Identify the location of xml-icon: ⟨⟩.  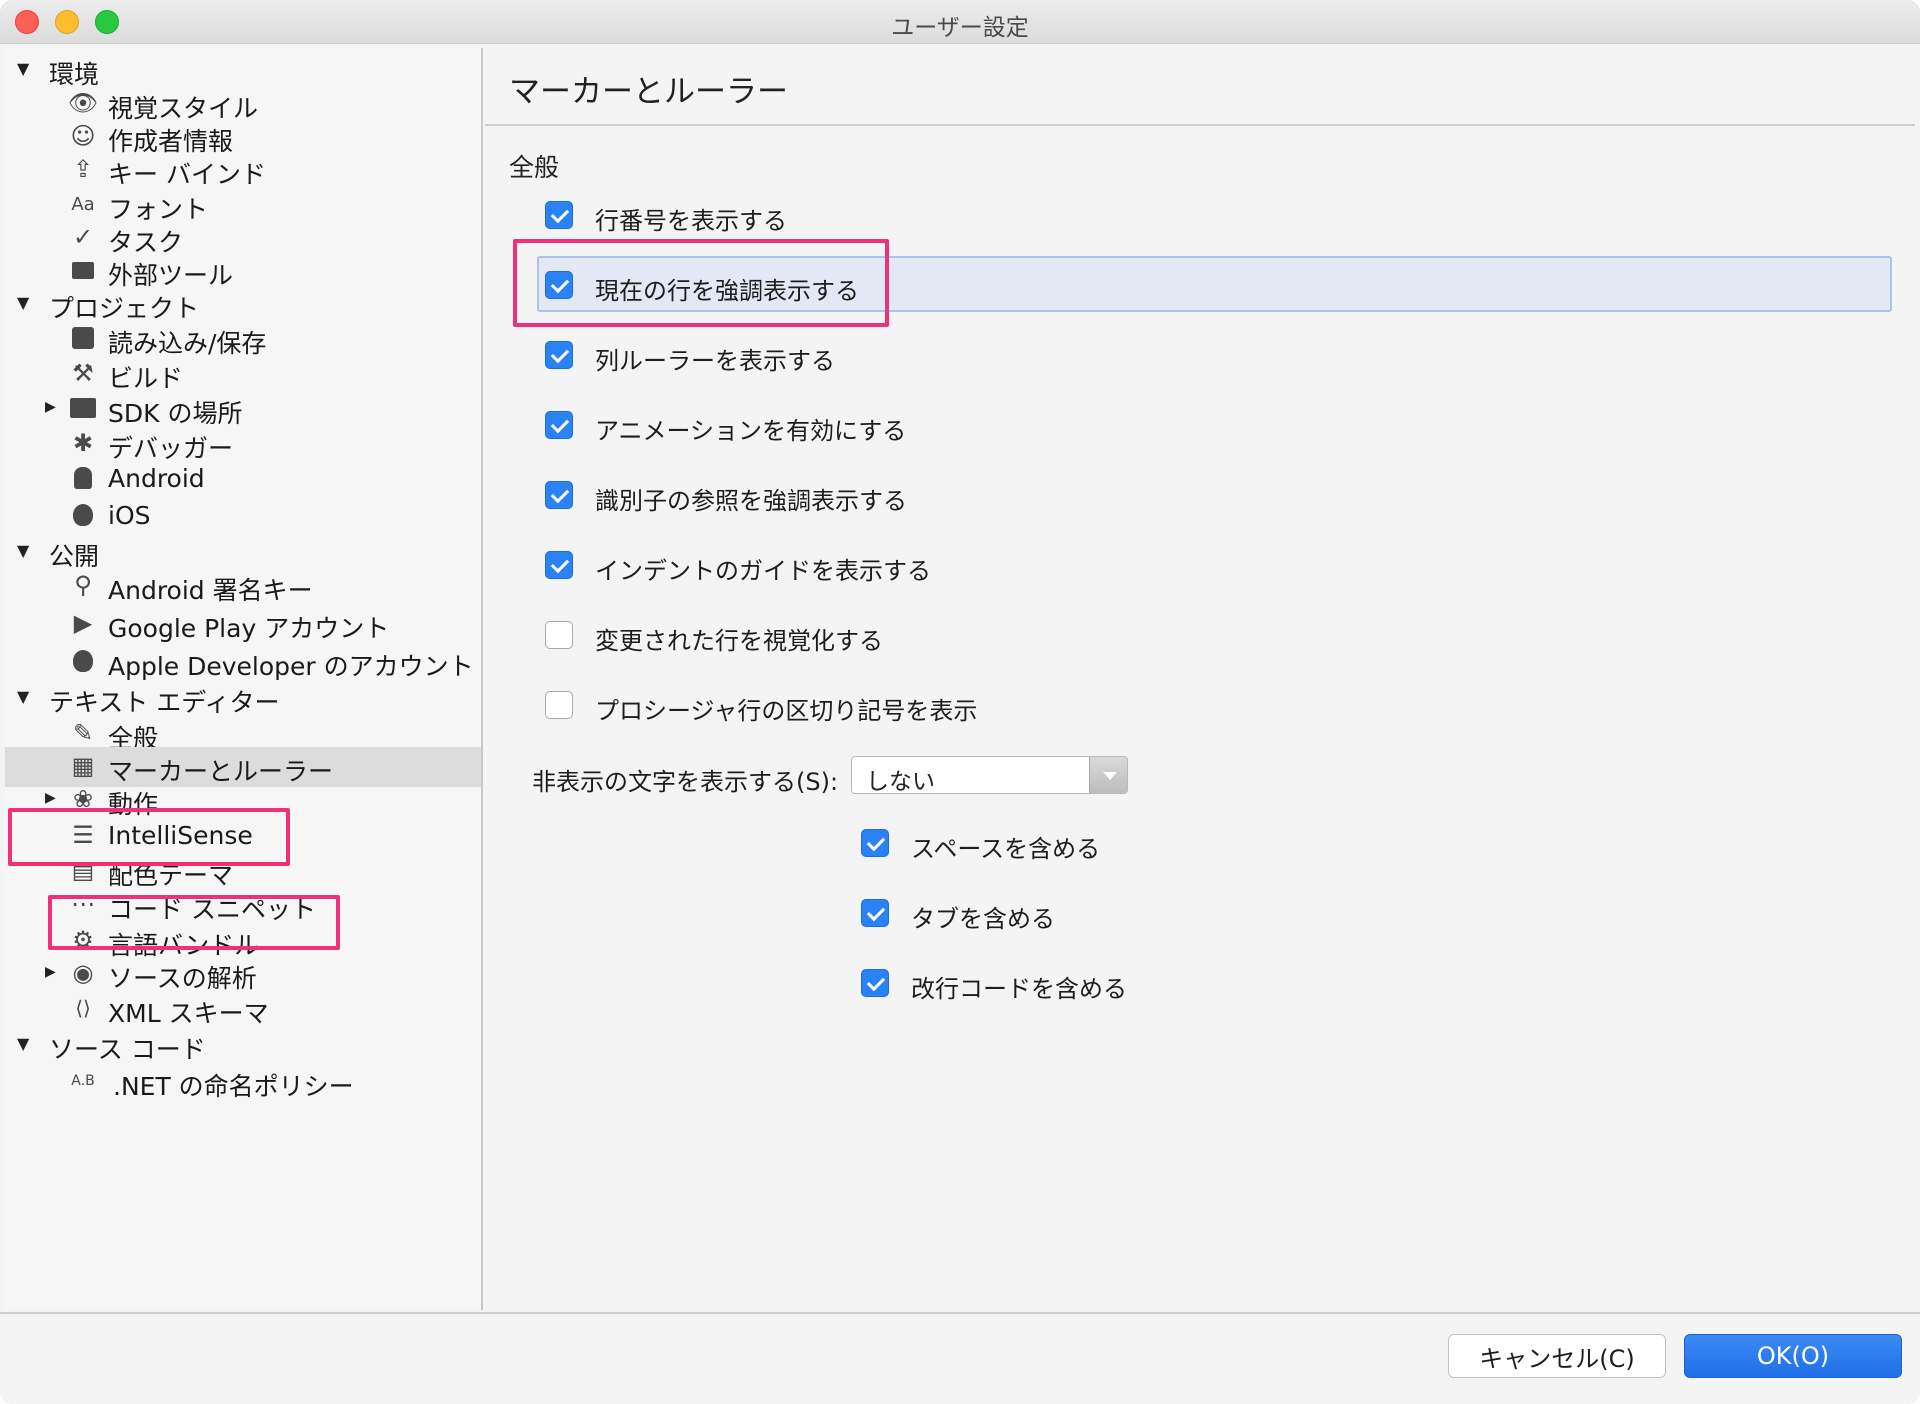
(83, 1008).